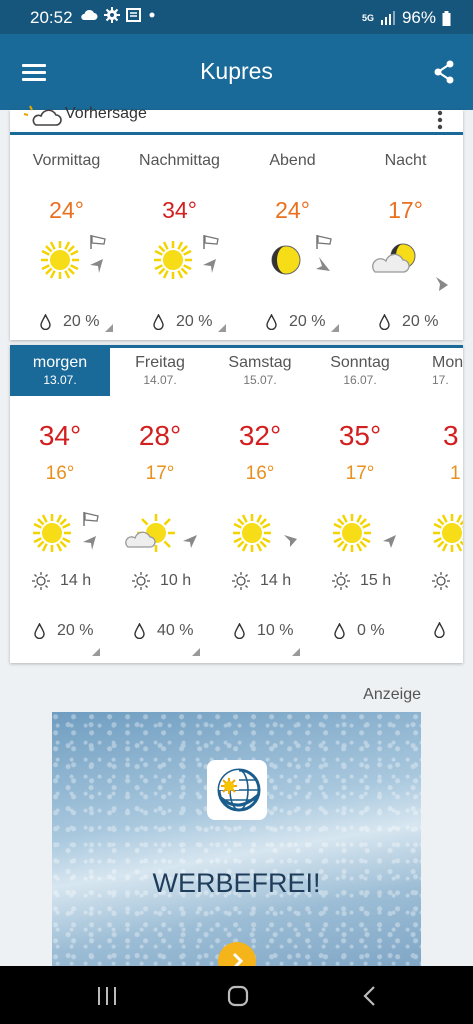 Image resolution: width=473 pixels, height=1024 pixels. I want to click on wind-arrow-icon, so click(442, 284).